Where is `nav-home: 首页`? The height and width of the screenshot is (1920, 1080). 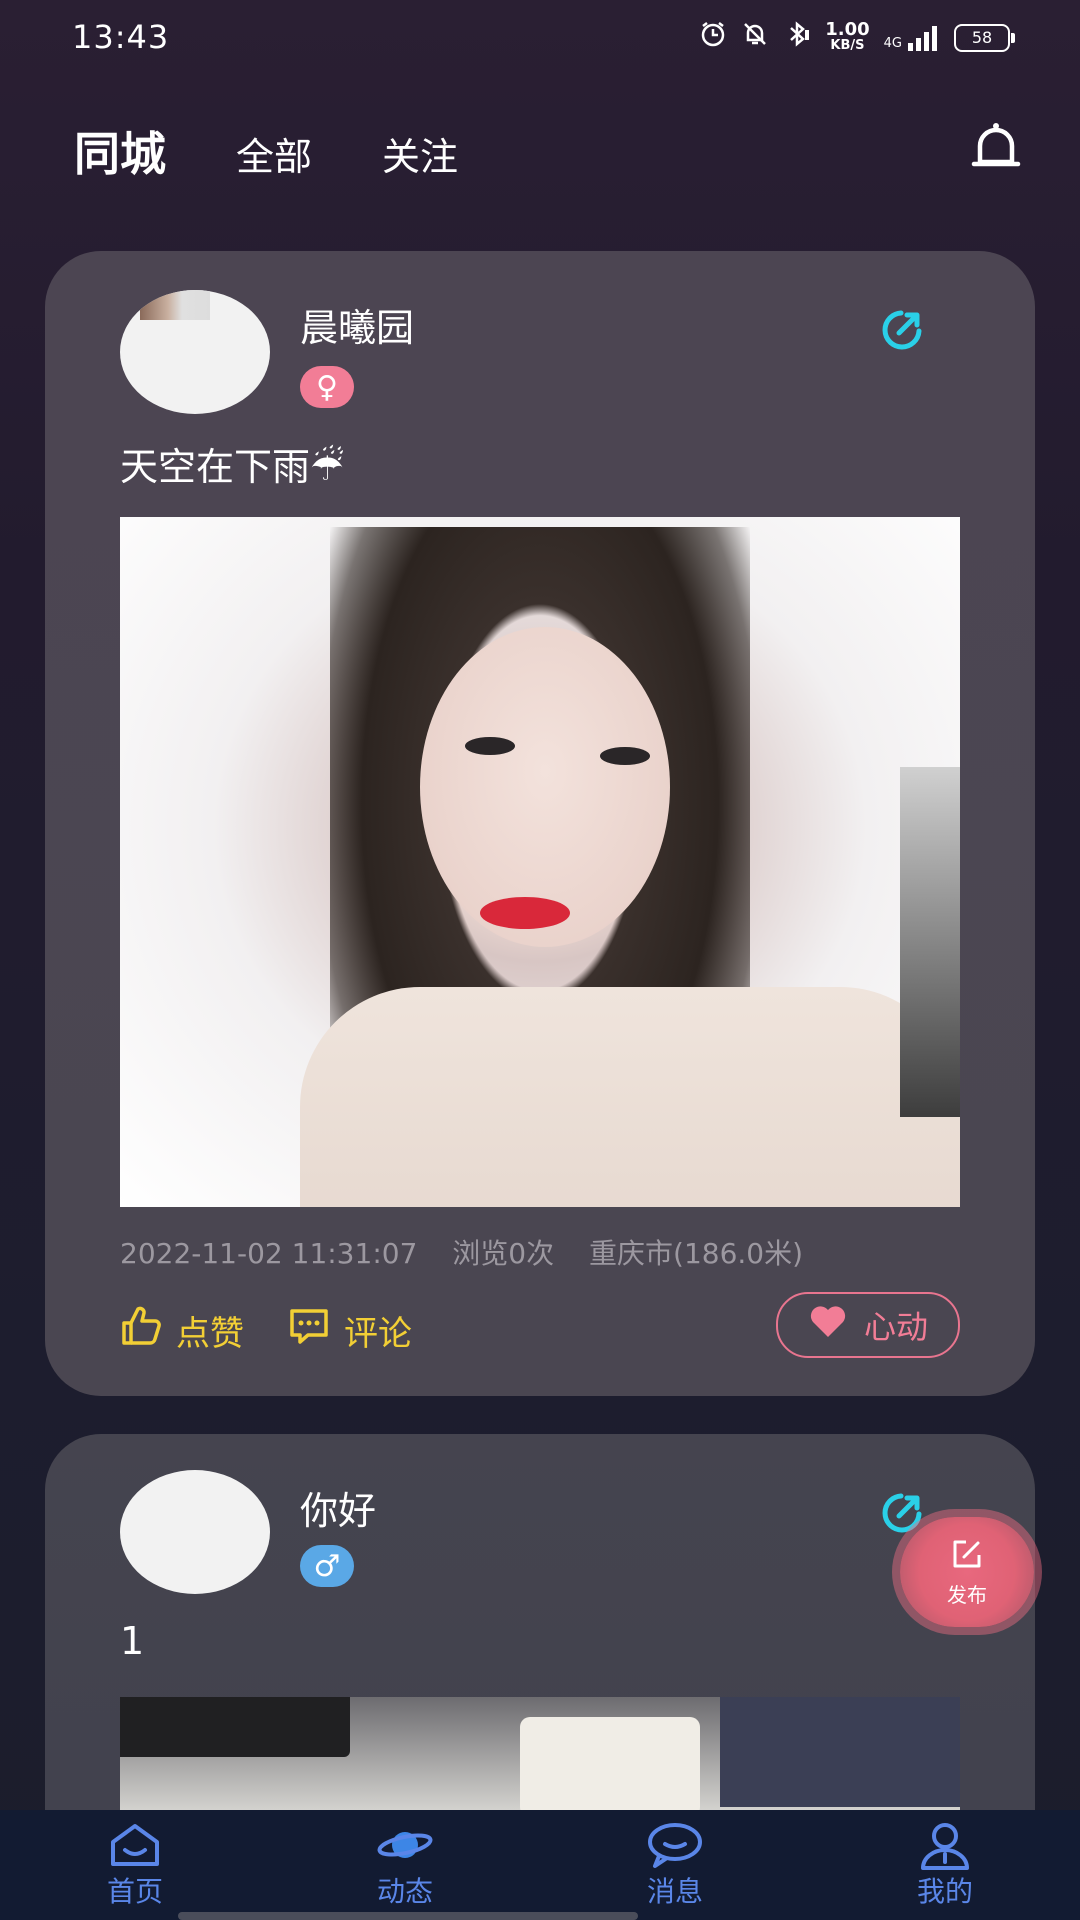 nav-home: 首页 is located at coordinates (135, 1865).